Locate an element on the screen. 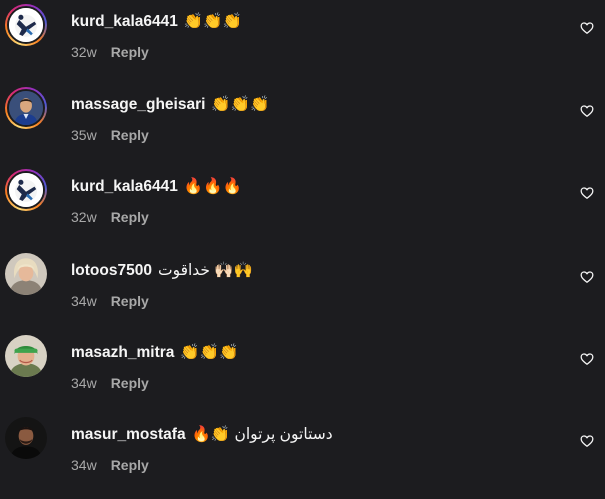 The image size is (605, 499). profile-photo-woman-green-scarf is located at coordinates (26, 356).